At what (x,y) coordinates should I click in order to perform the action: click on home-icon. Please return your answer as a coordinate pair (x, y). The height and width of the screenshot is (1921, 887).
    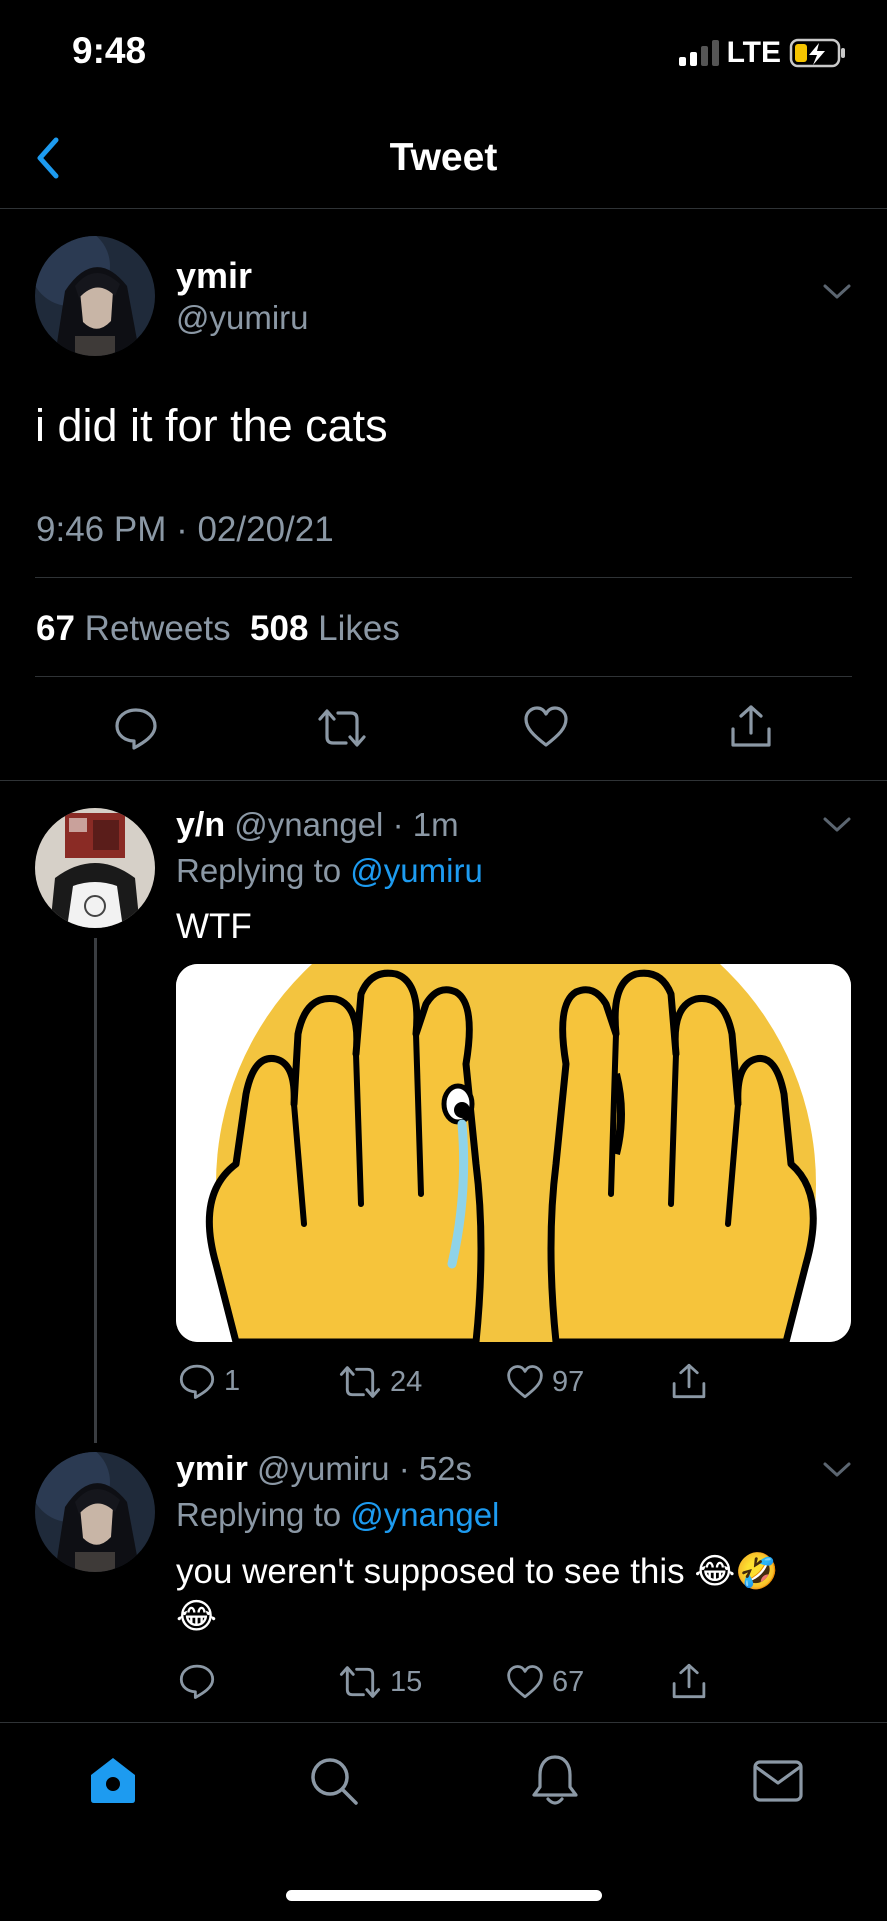
    Looking at the image, I should click on (113, 1780).